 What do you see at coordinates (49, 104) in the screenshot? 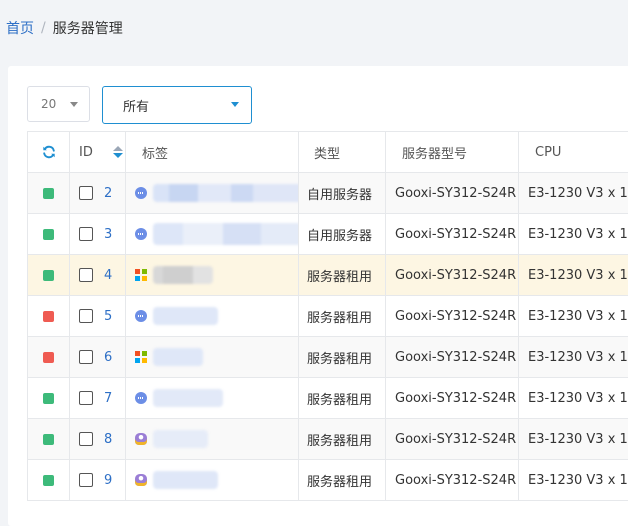
I see `page-size-value: 20` at bounding box center [49, 104].